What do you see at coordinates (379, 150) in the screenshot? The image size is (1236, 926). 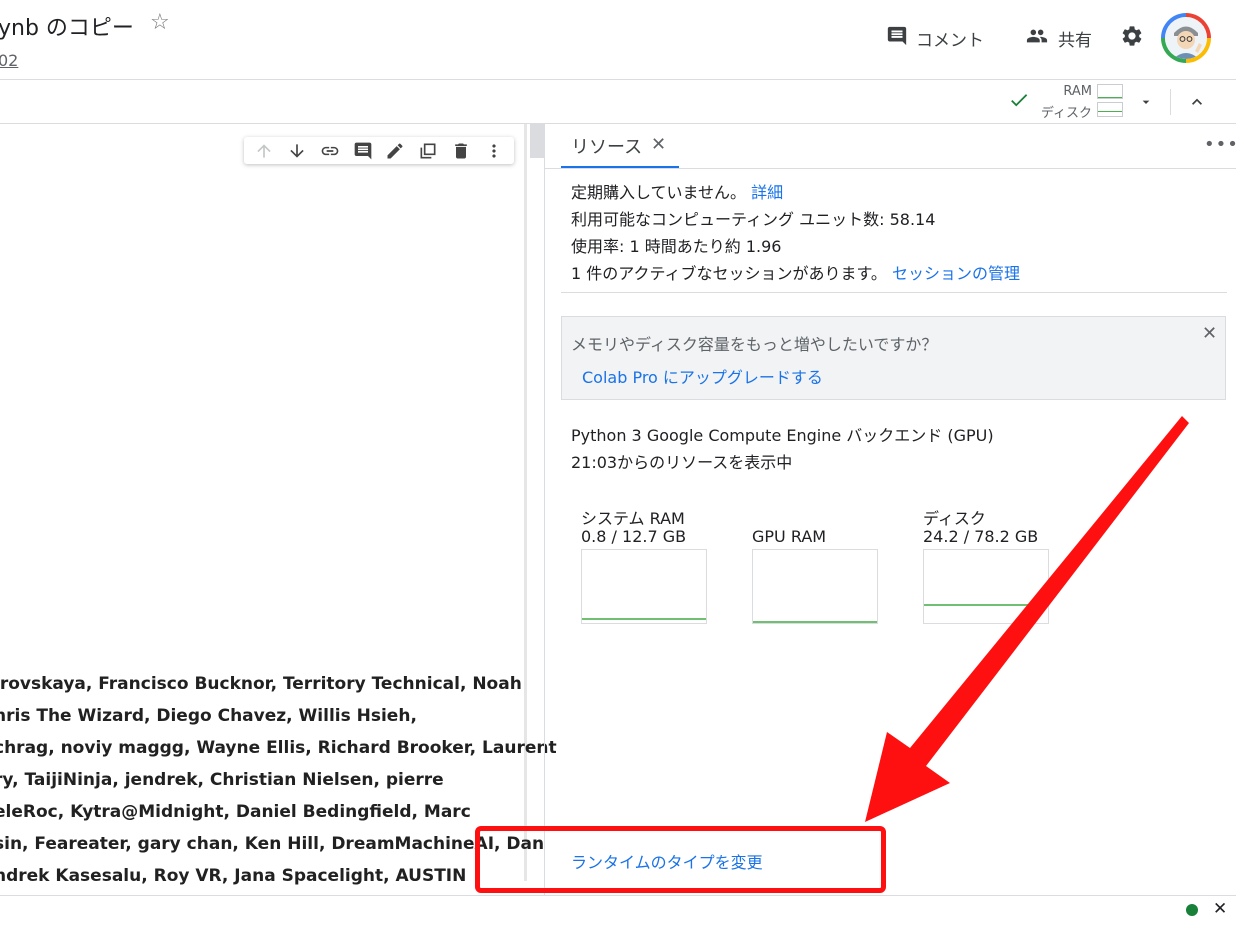 I see `cell-toolbar` at bounding box center [379, 150].